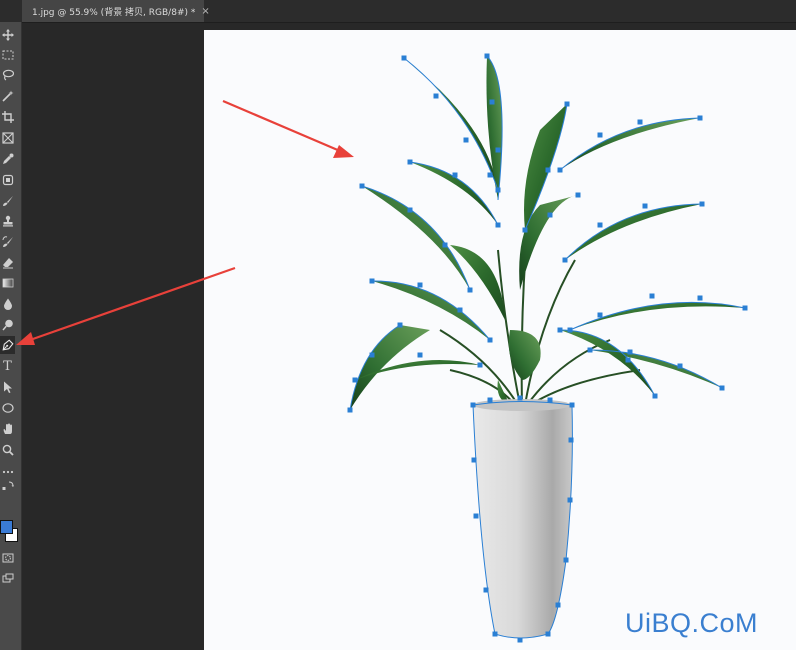 Image resolution: width=796 pixels, height=650 pixels. What do you see at coordinates (692, 623) in the screenshot?
I see `watermark: UiBQ.CoM` at bounding box center [692, 623].